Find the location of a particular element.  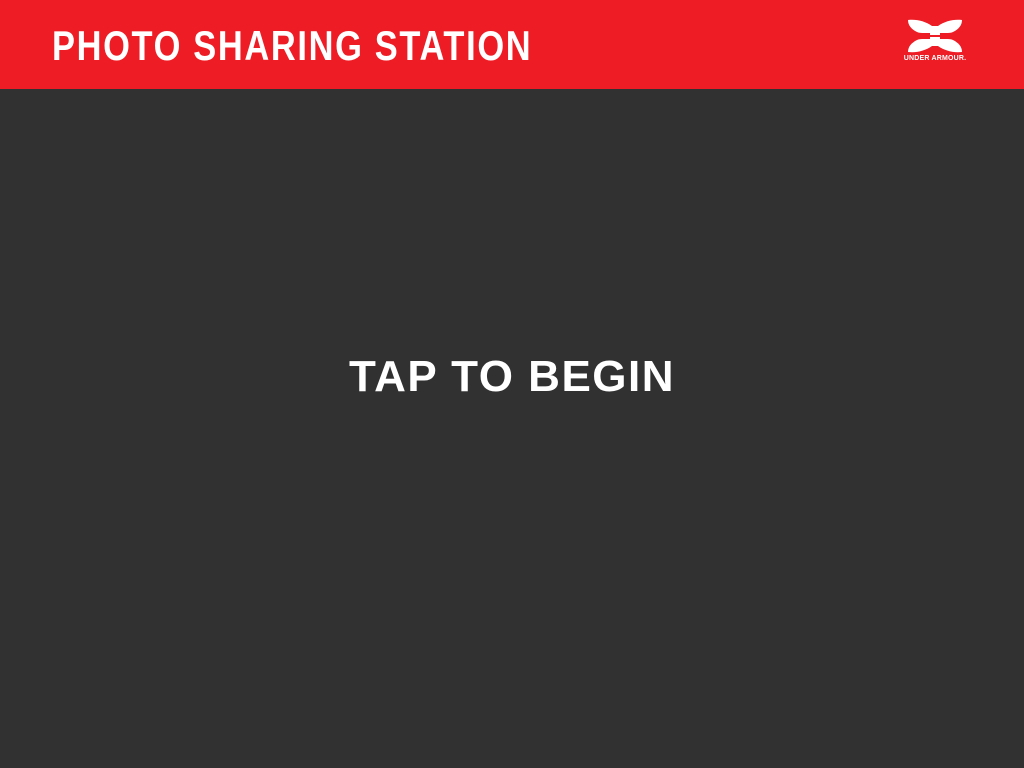

tap-to-begin-prompt: TAP TO BEGIN is located at coordinates (512, 377).